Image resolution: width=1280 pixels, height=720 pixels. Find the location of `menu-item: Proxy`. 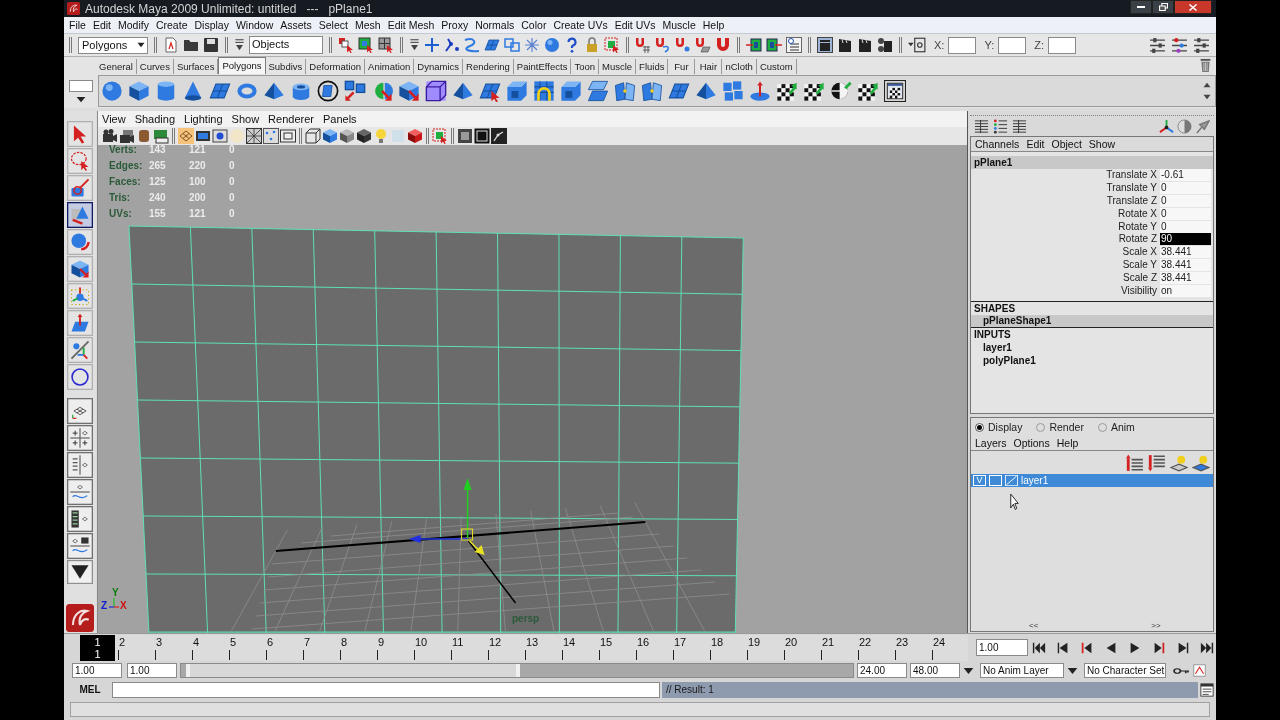

menu-item: Proxy is located at coordinates (455, 25).